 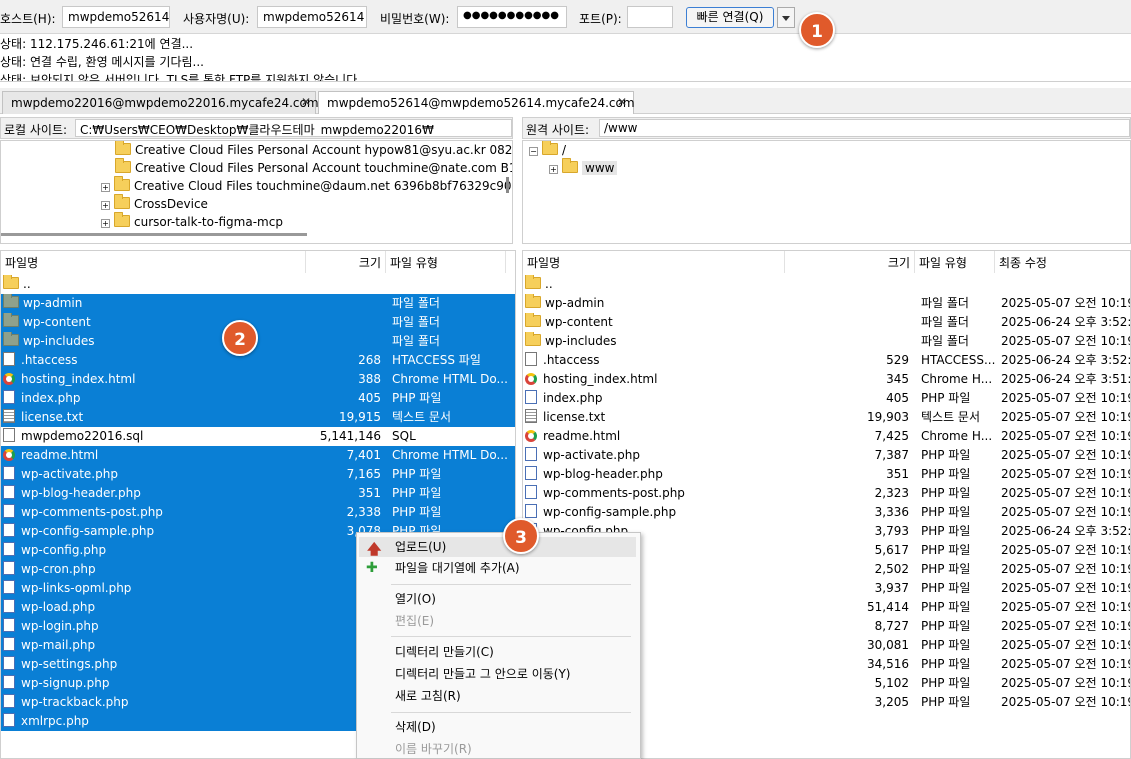 What do you see at coordinates (654, 398) in the screenshot?
I see `file-name-cell: index.php` at bounding box center [654, 398].